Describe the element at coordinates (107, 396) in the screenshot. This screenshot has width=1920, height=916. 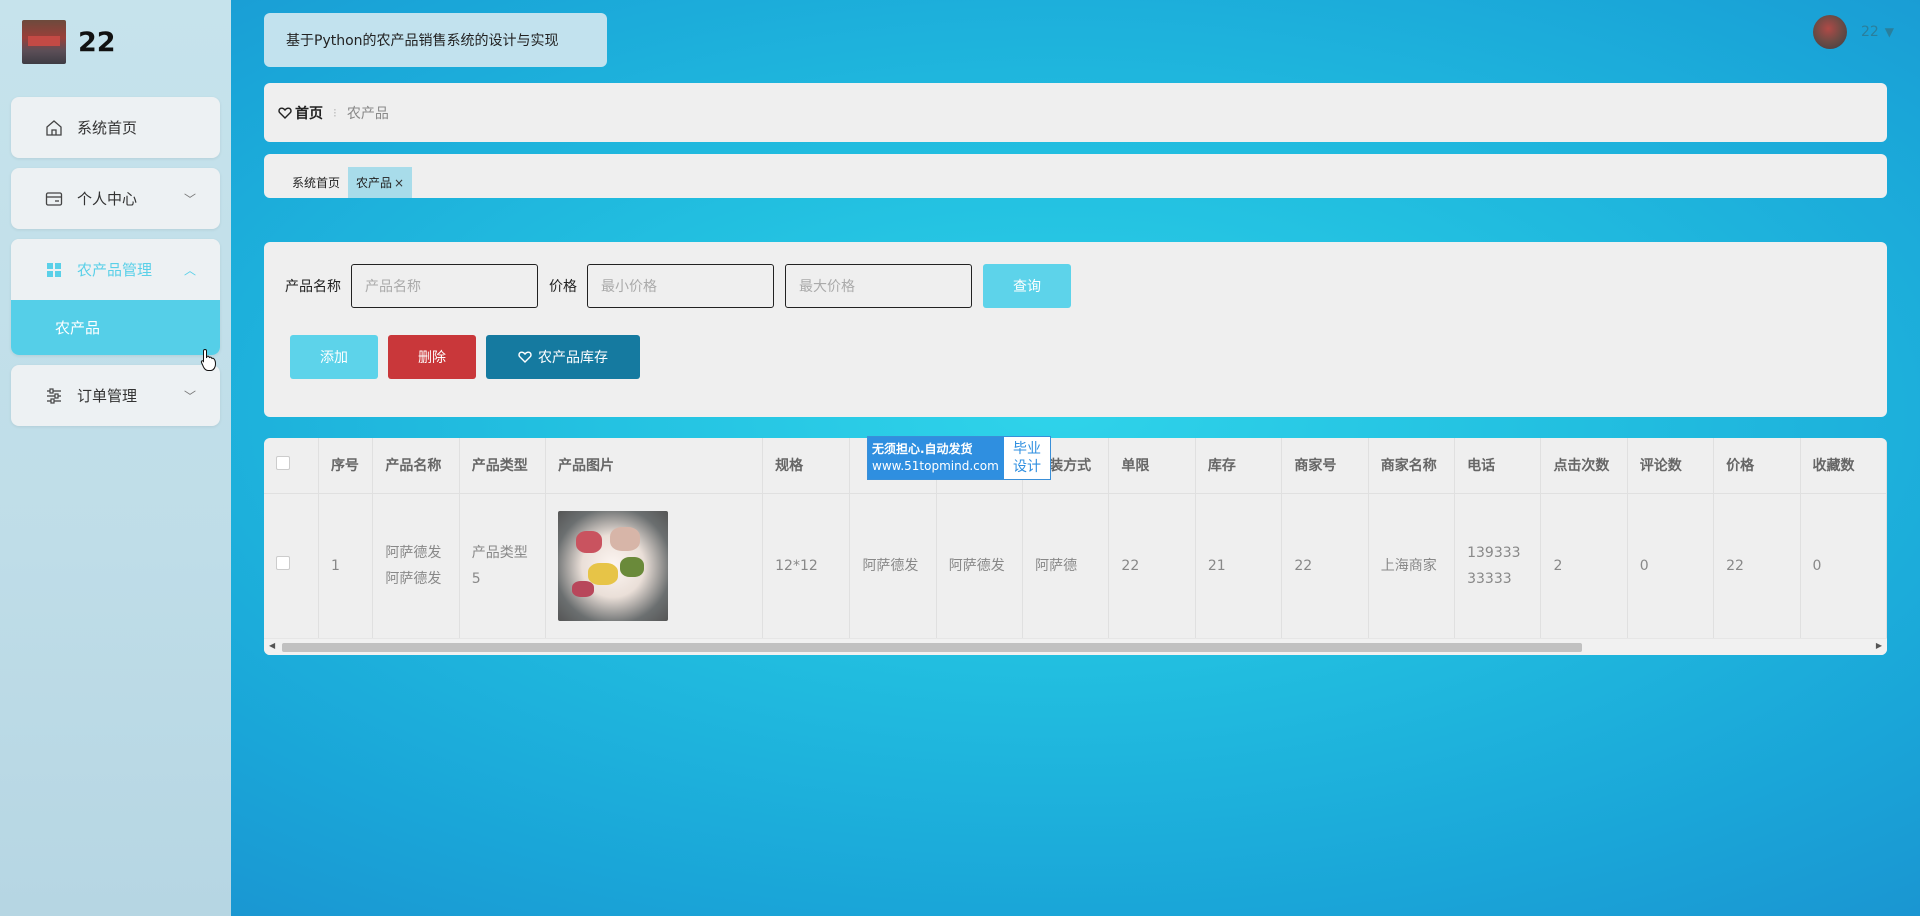
I see `sidebar-item-label: 订单管理` at that location.